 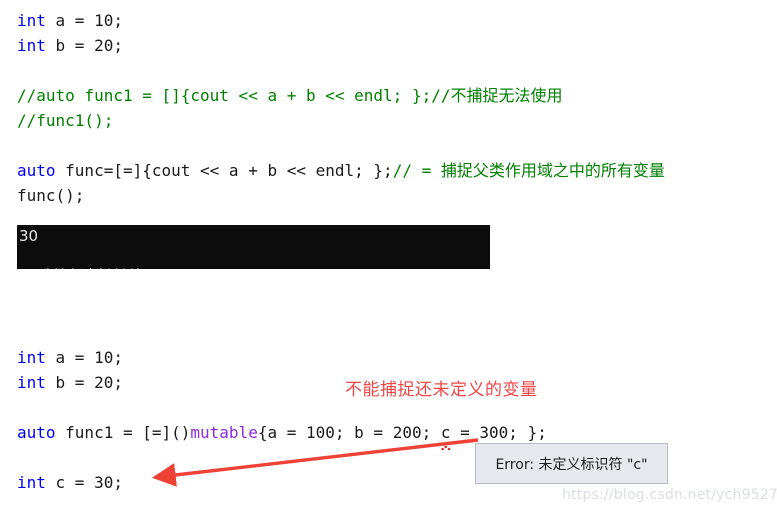 I want to click on code-token-plain: c = 30;, so click(x=84, y=482).